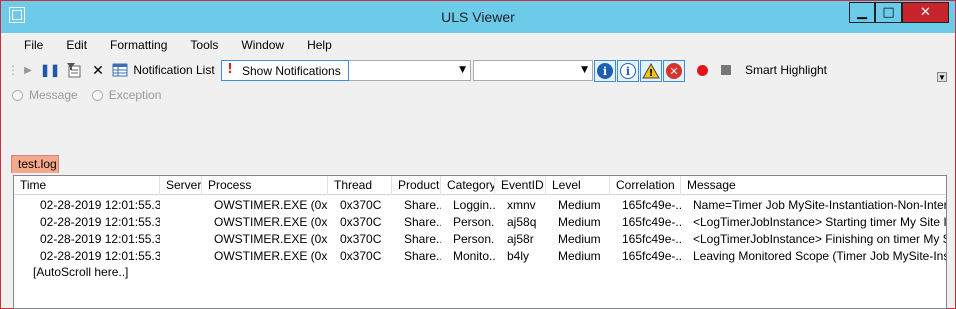 The image size is (956, 309). Describe the element at coordinates (73, 45) in the screenshot. I see `menu-edit: Edit` at that location.